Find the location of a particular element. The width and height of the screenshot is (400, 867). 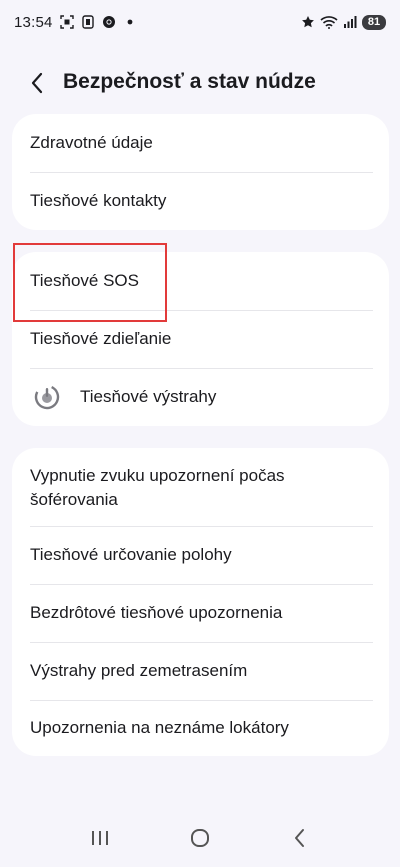

home-button is located at coordinates (200, 838).